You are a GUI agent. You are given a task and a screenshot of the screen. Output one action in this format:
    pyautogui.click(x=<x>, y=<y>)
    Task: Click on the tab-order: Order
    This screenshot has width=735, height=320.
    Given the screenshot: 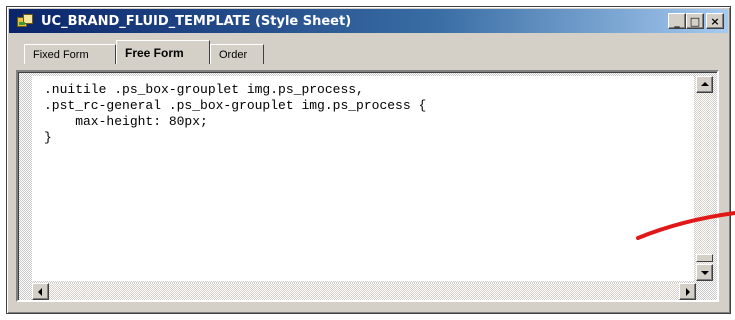 What is the action you would take?
    pyautogui.click(x=237, y=54)
    